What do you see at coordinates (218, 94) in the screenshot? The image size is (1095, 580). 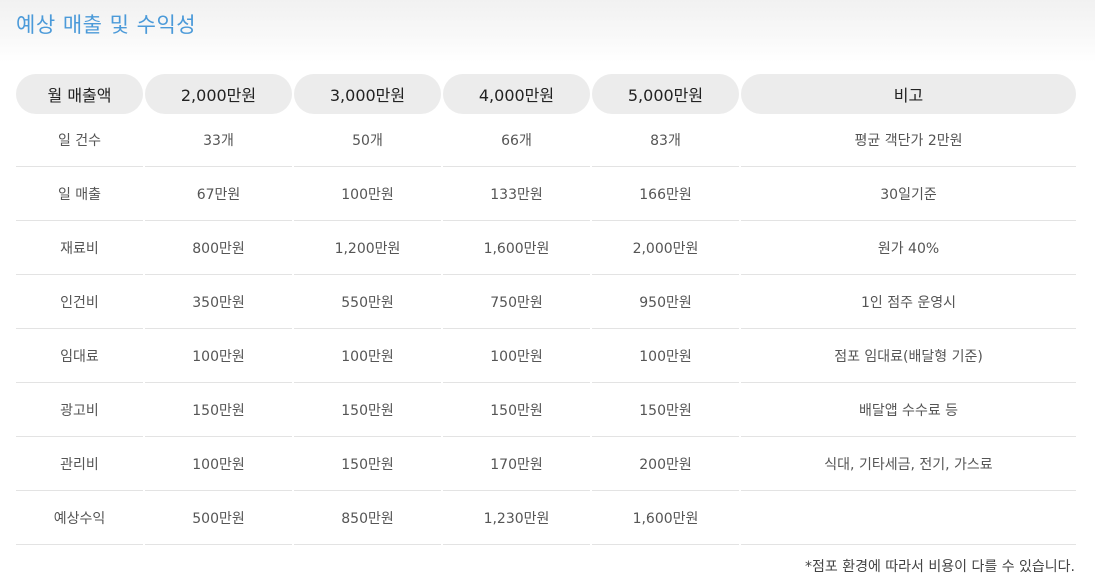 I see `header-2000: 2,000만원` at bounding box center [218, 94].